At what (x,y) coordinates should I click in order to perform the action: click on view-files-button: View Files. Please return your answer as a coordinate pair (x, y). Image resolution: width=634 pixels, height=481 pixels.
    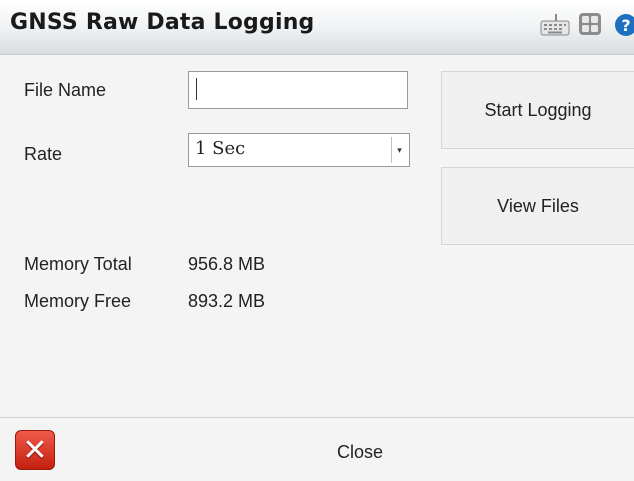
    Looking at the image, I should click on (537, 206).